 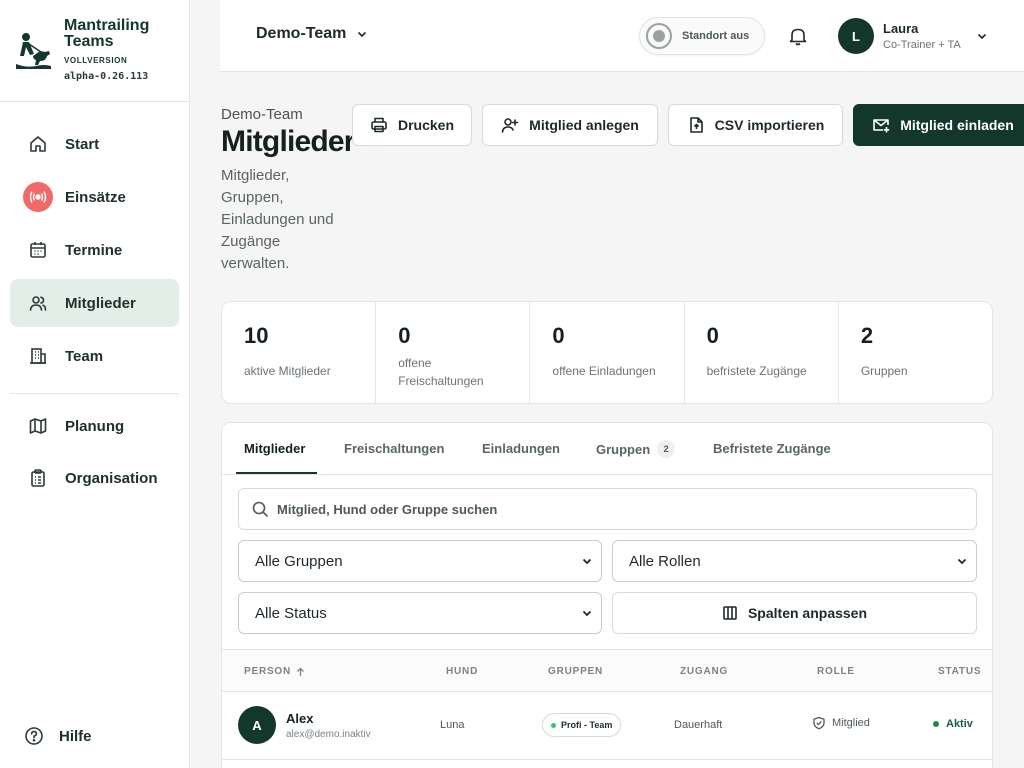 What do you see at coordinates (107, 33) in the screenshot?
I see `brand-name: Mantrailing Teams` at bounding box center [107, 33].